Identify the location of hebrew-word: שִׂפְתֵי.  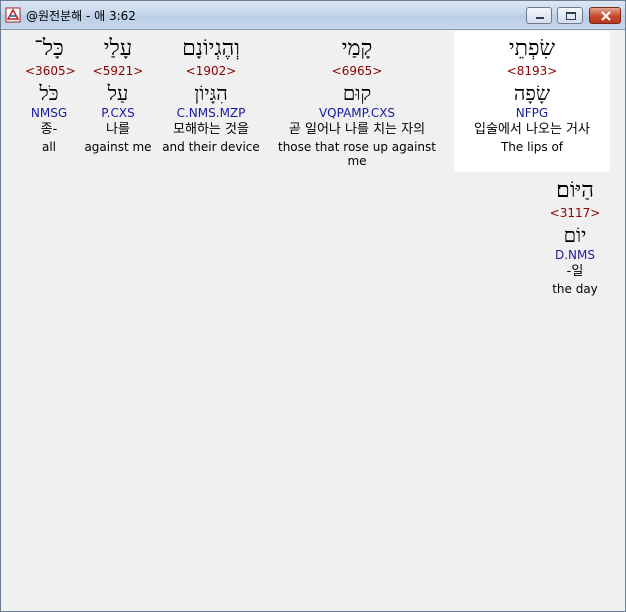
(532, 48).